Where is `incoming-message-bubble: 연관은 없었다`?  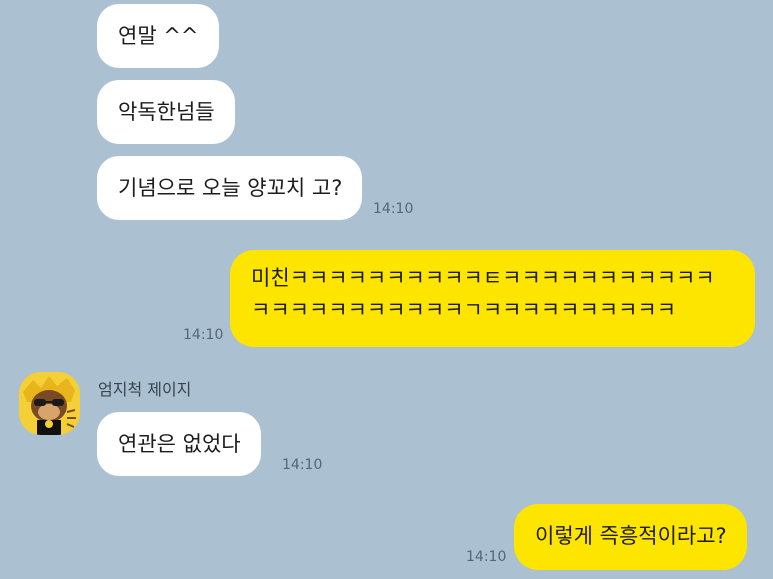 incoming-message-bubble: 연관은 없었다 is located at coordinates (179, 444).